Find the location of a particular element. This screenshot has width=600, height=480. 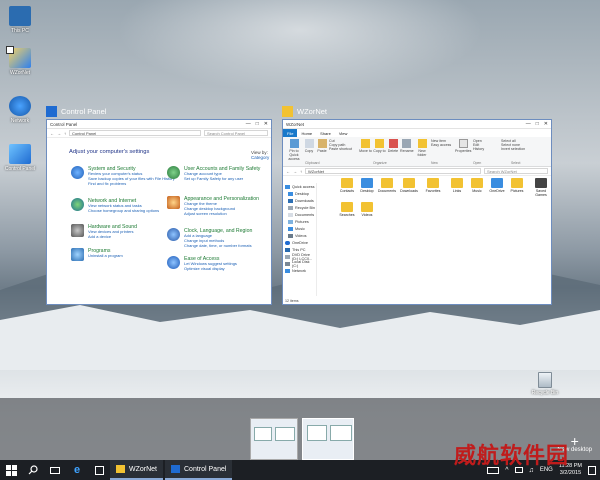

nav-item-desktop: Desktop is located at coordinates (299, 193).